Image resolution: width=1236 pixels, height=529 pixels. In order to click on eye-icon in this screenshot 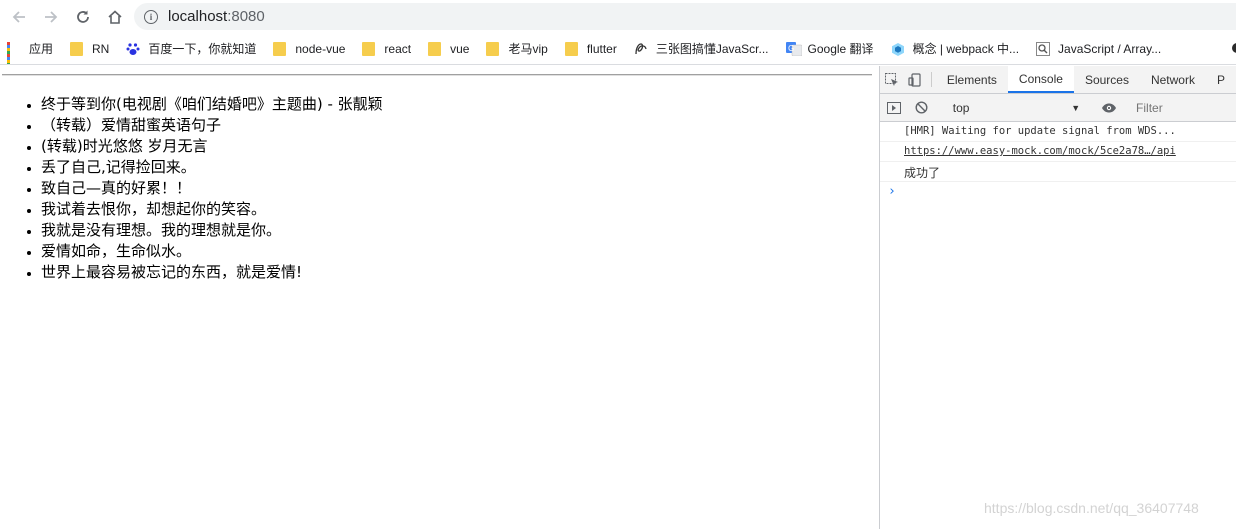, I will do `click(1109, 107)`.